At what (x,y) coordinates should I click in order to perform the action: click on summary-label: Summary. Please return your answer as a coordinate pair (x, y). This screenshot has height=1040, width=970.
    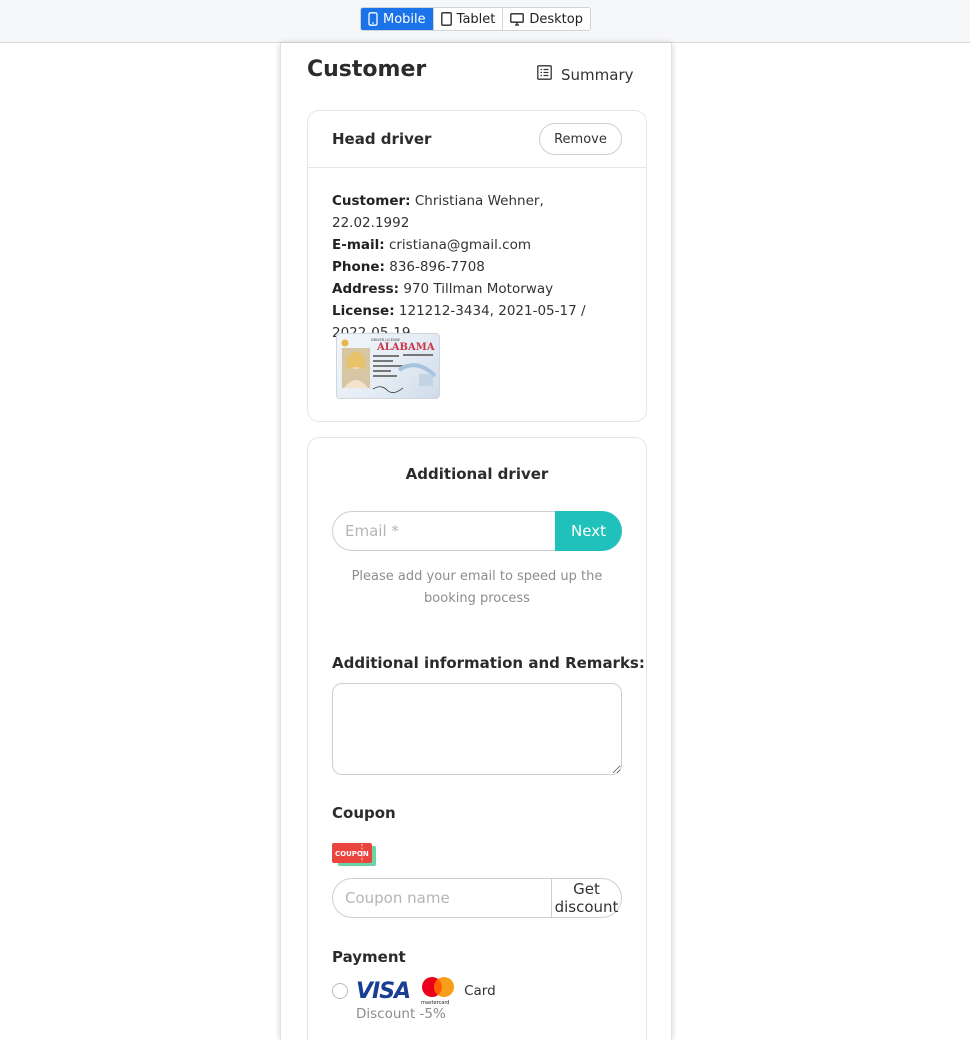
    Looking at the image, I should click on (597, 74).